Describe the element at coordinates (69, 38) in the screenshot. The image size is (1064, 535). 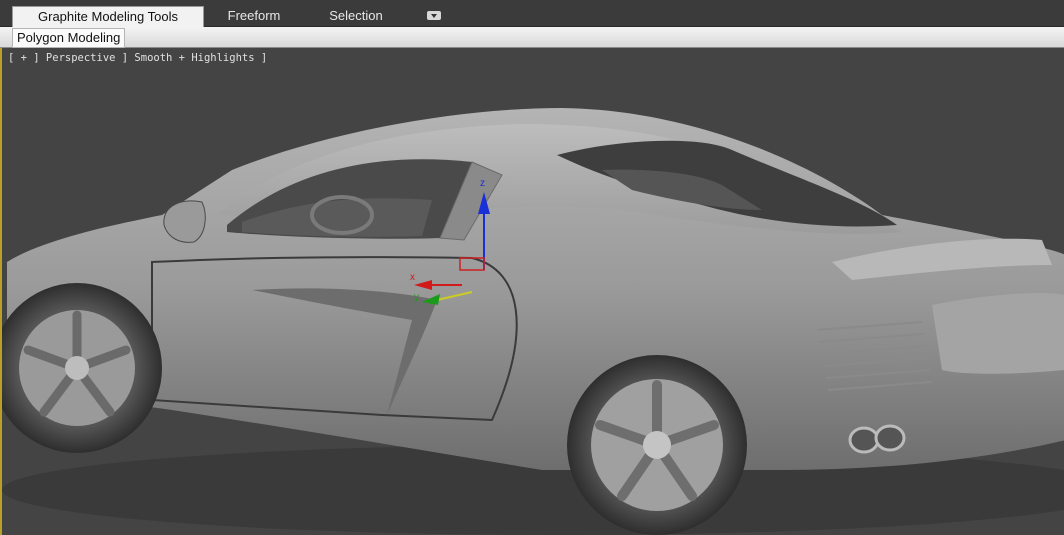
I see `polygon-modeling-button: Polygon Modeling` at that location.